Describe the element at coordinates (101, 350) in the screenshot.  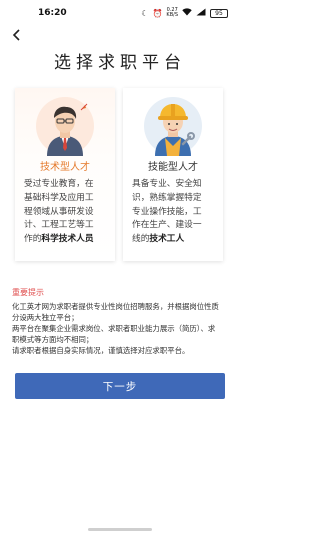
I see `notice-line: 请求职者根据自身实际情况，谨慎选择对应求职平台。` at that location.